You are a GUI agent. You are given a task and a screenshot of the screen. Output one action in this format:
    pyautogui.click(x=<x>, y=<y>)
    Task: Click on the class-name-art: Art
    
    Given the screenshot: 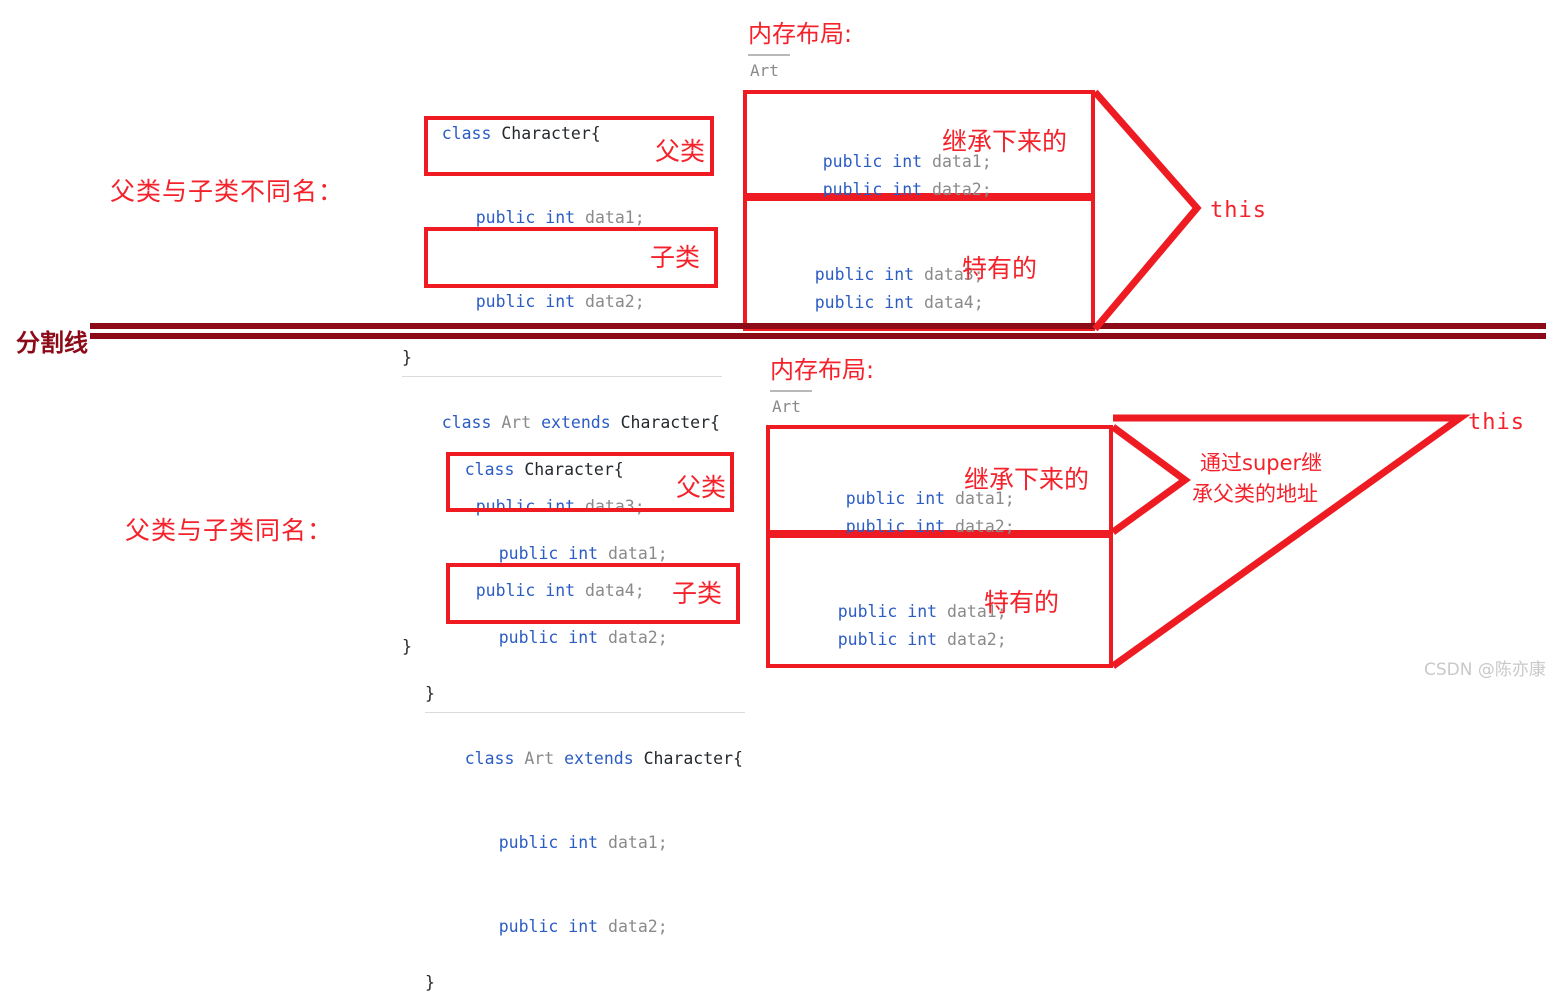 What is the action you would take?
    pyautogui.click(x=544, y=758)
    